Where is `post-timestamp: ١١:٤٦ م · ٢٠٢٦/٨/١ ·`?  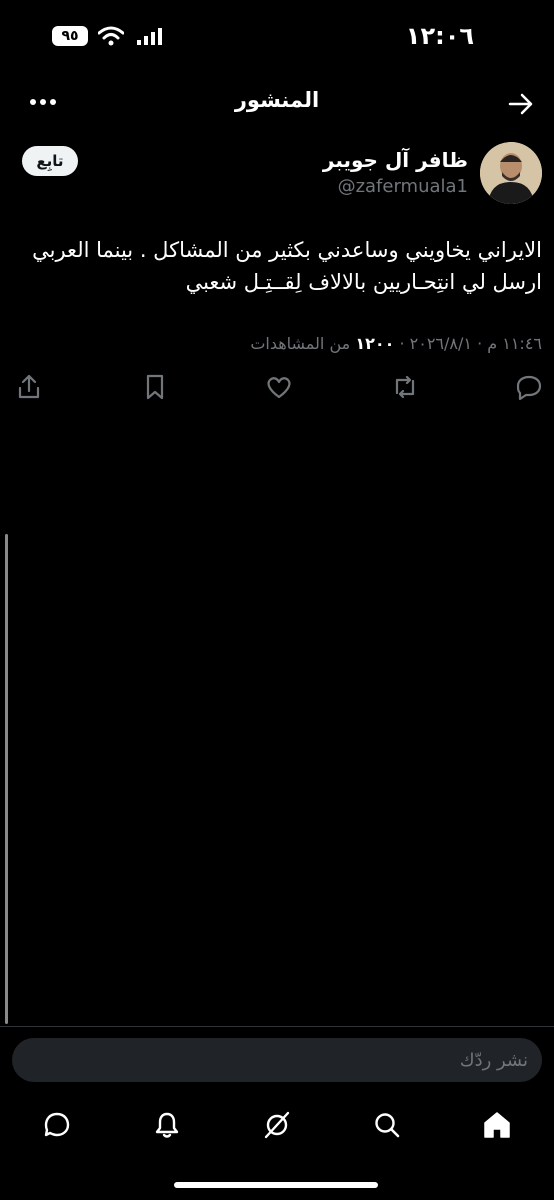 post-timestamp: ١١:٤٦ م · ٢٠٢٦/٨/١ · is located at coordinates (470, 343).